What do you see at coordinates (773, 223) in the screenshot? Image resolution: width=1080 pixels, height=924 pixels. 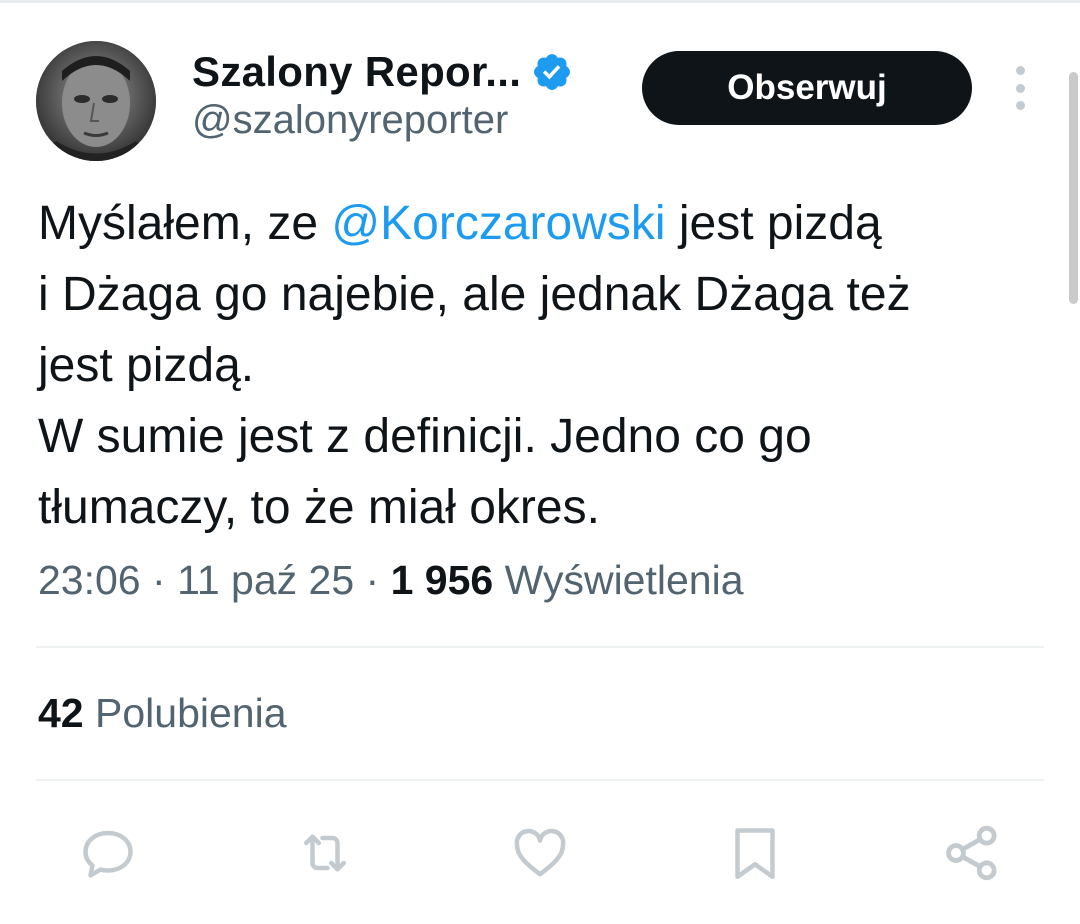 I see `tweet-text-segment: jest pizdą` at bounding box center [773, 223].